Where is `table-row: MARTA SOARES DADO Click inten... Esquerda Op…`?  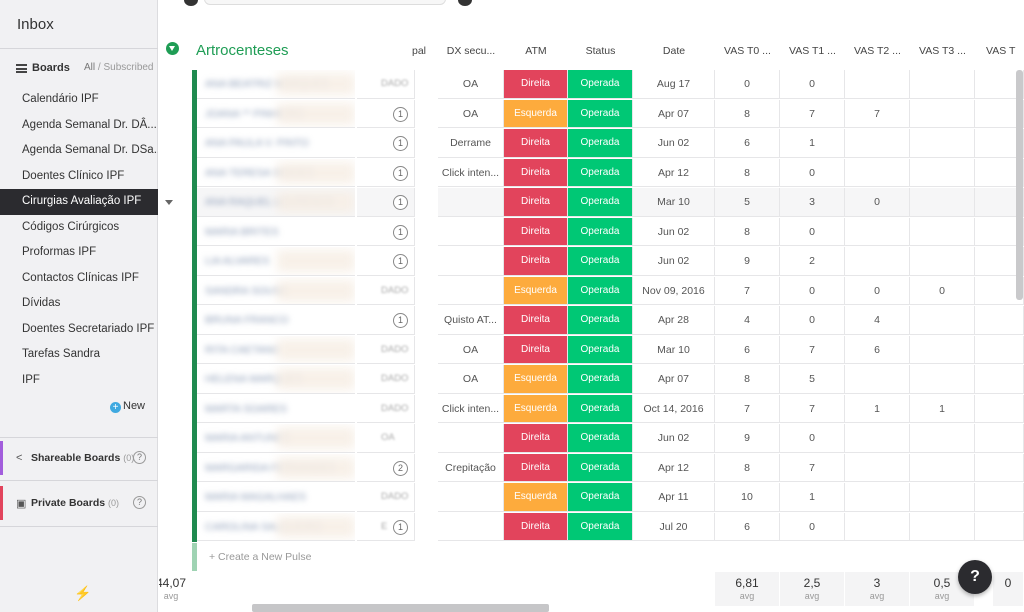
table-row: MARTA SOARES DADO Click inten... Esquerda Op… is located at coordinates (591, 409).